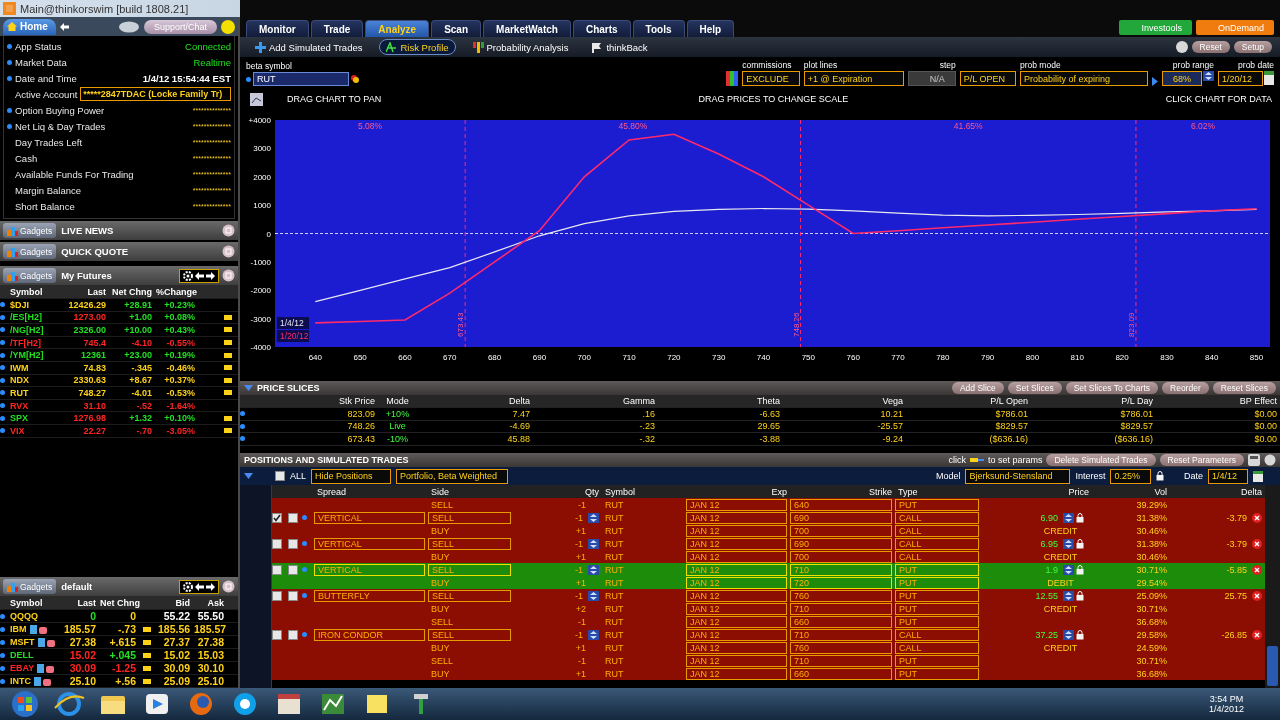 The image size is (1280, 720). What do you see at coordinates (369, 634) in the screenshot?
I see `spread-field: IRON CONDOR` at bounding box center [369, 634].